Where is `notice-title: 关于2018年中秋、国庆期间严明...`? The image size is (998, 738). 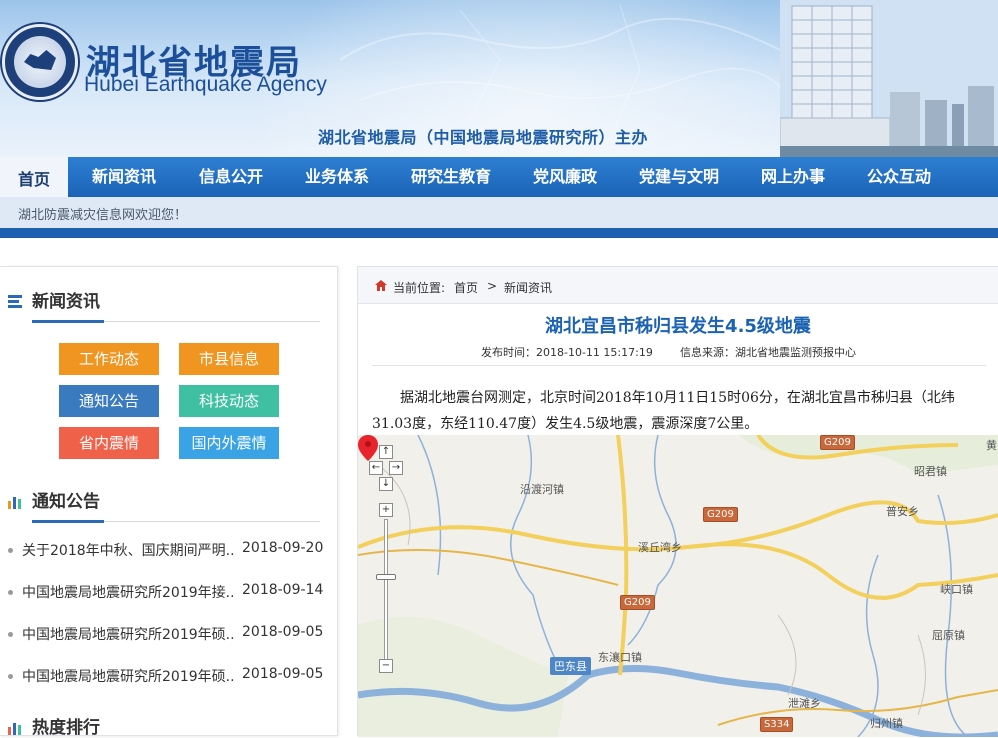
notice-title: 关于2018年中秋、国庆期间严明... is located at coordinates (129, 550).